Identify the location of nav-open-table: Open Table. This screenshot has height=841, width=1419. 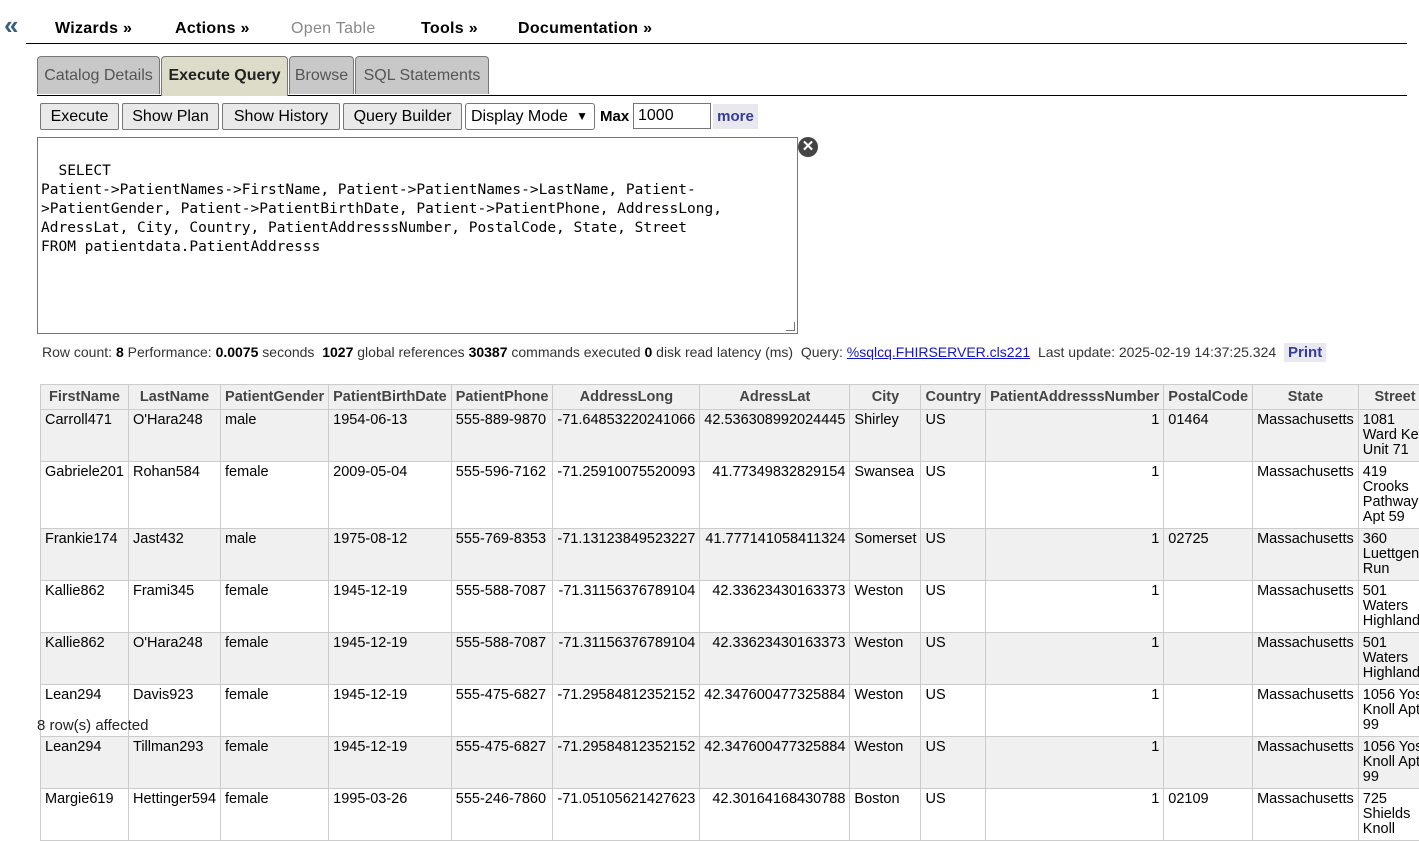
(333, 29).